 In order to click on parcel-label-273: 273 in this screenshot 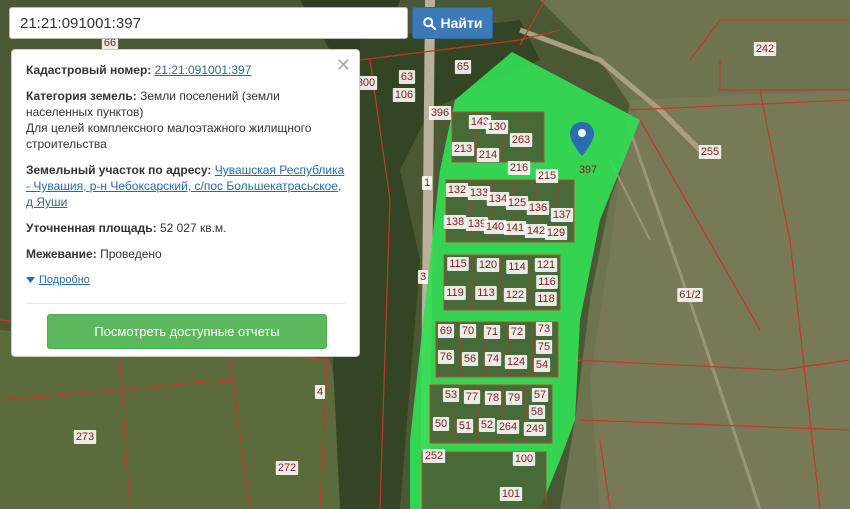, I will do `click(85, 437)`.